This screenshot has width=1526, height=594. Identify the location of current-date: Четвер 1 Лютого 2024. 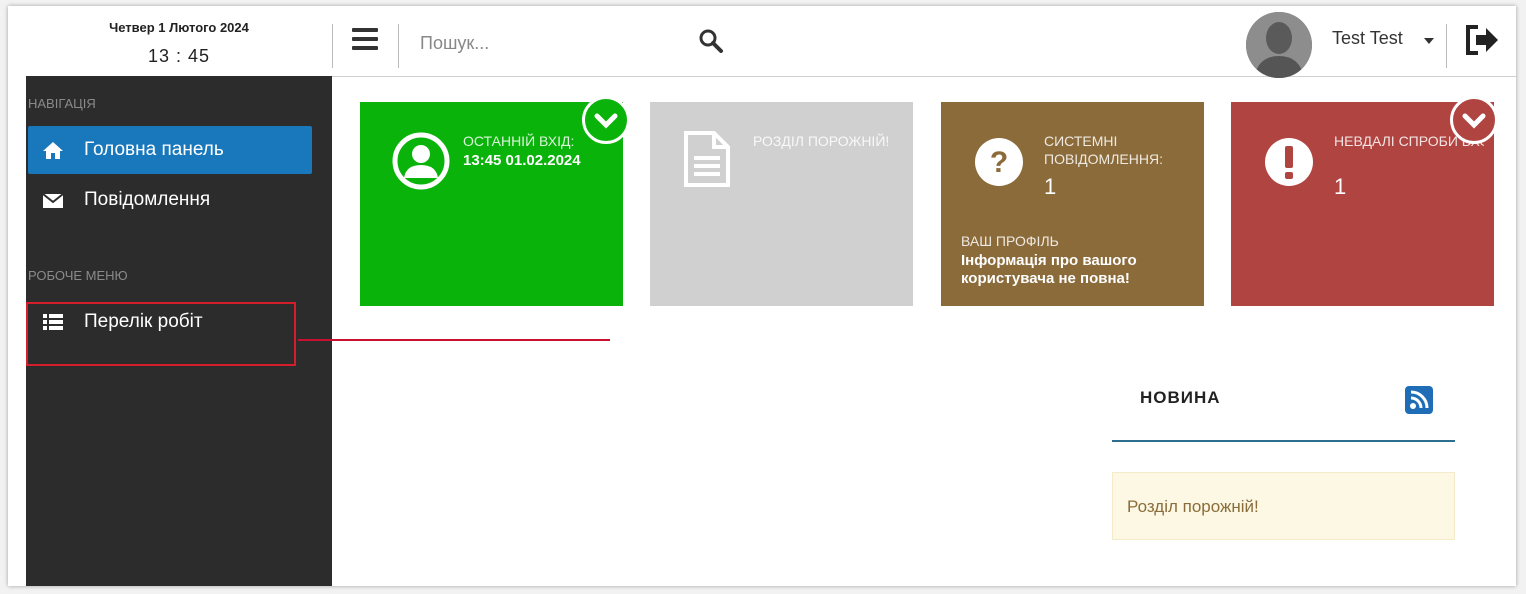
(179, 27).